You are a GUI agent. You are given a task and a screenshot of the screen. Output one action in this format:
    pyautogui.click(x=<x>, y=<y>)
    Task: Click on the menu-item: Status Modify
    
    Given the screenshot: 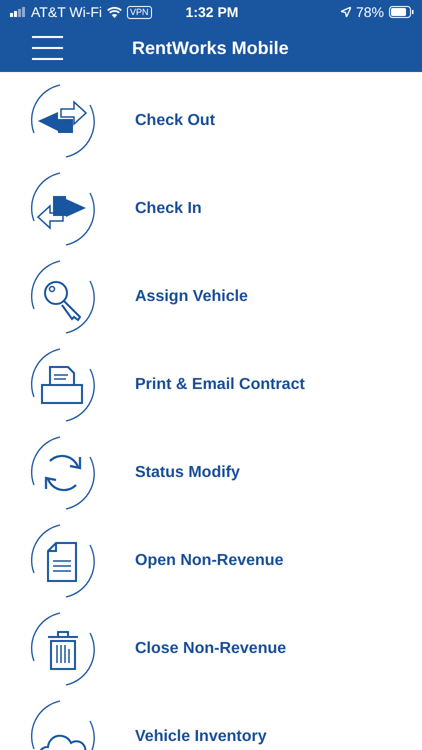 What is the action you would take?
    pyautogui.click(x=211, y=473)
    